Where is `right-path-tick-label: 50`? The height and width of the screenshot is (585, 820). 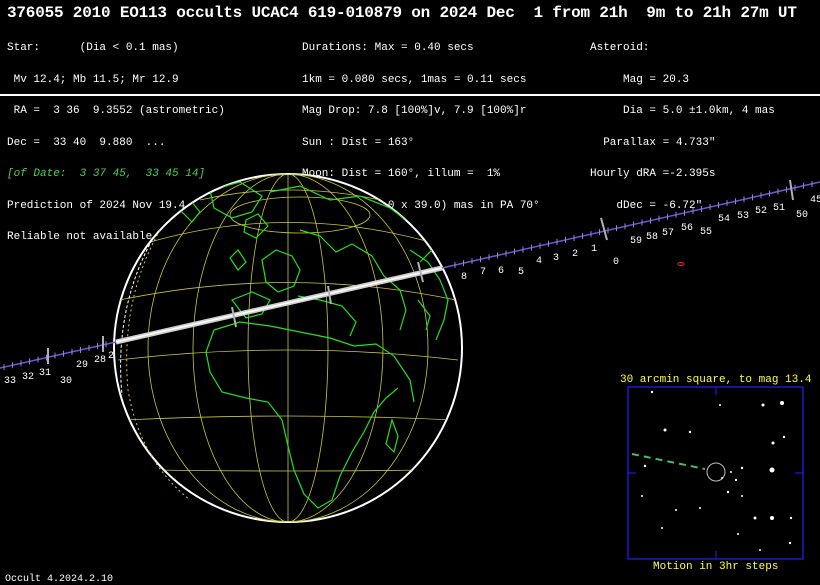
right-path-tick-label: 50 is located at coordinates (802, 215).